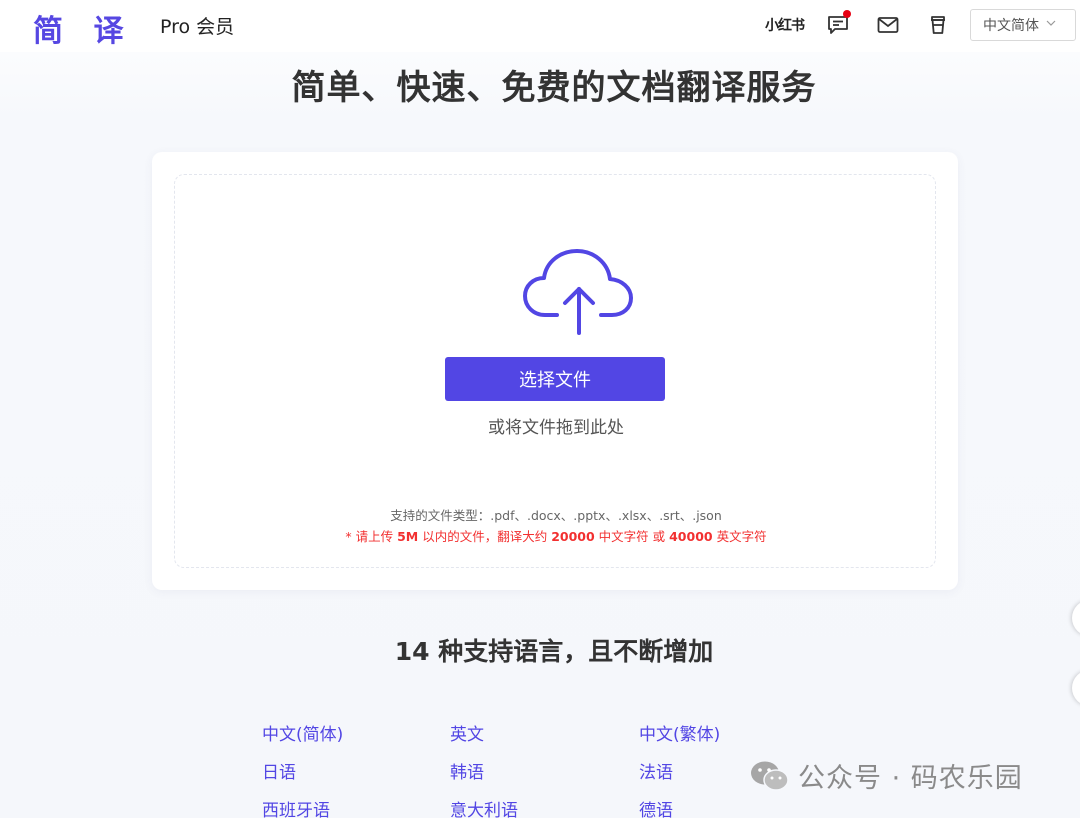 This screenshot has width=1080, height=818. Describe the element at coordinates (785, 25) in the screenshot. I see `xiaohongshu-icon: 小红书` at that location.